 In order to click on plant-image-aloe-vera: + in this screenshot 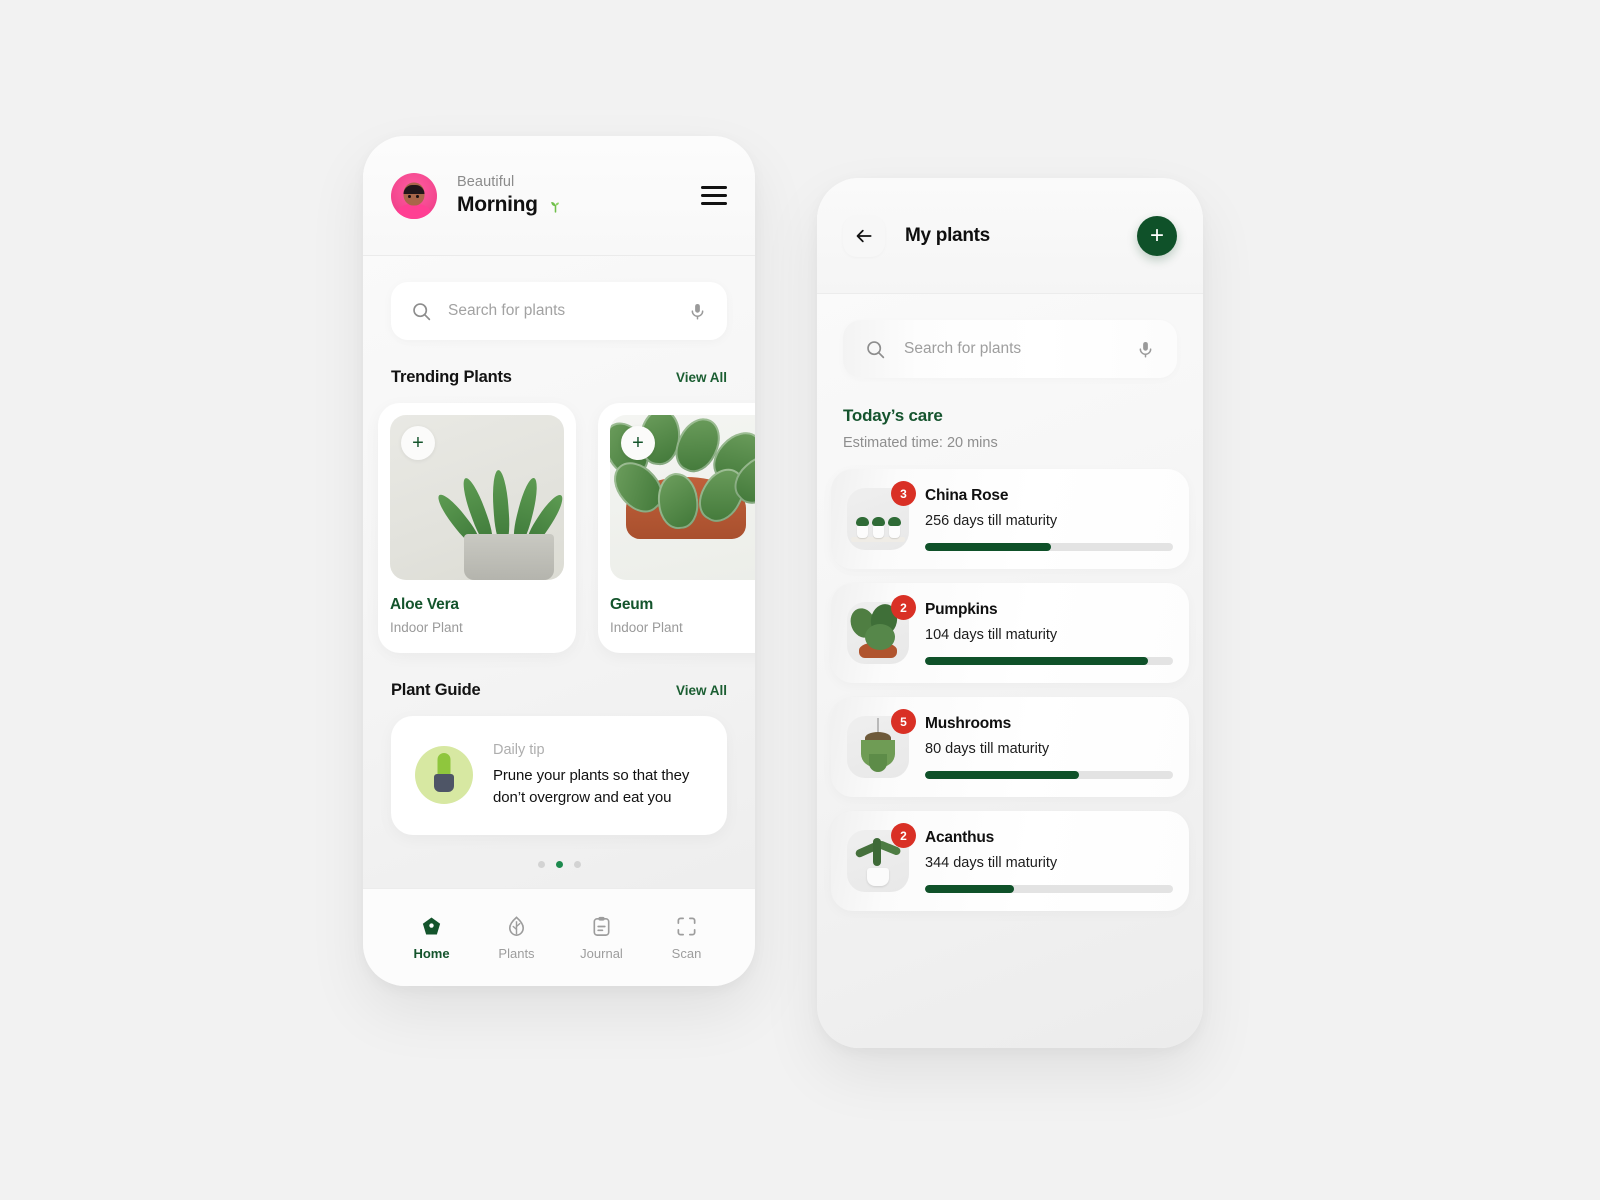, I will do `click(477, 497)`.